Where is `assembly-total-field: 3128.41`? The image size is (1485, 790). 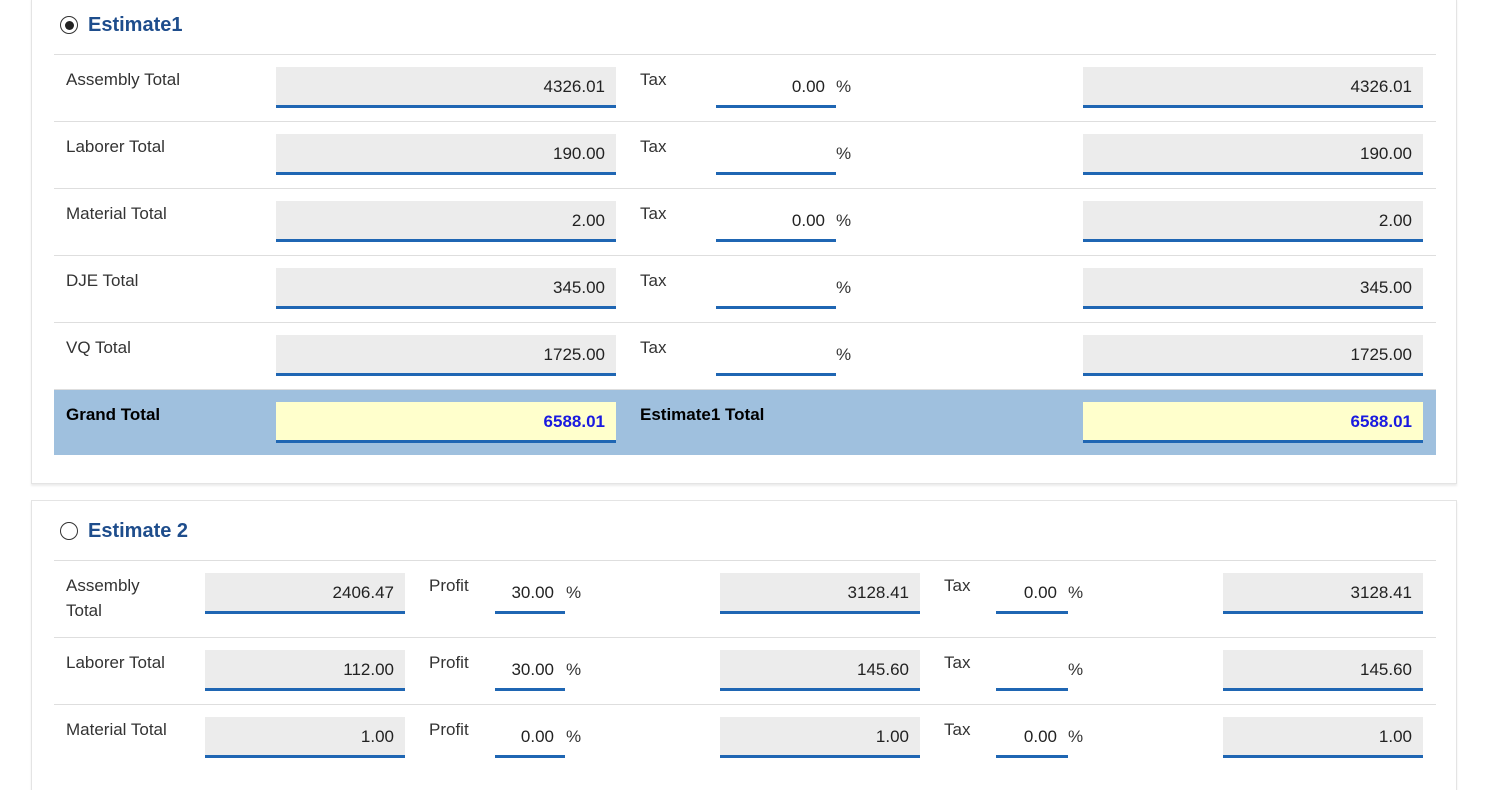
assembly-total-field: 3128.41 is located at coordinates (1323, 593).